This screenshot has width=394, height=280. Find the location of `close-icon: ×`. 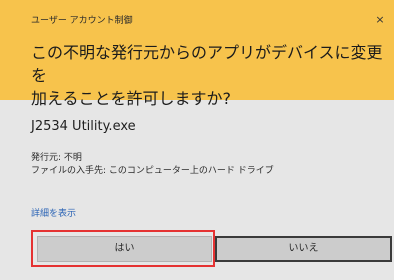

close-icon: × is located at coordinates (380, 20).